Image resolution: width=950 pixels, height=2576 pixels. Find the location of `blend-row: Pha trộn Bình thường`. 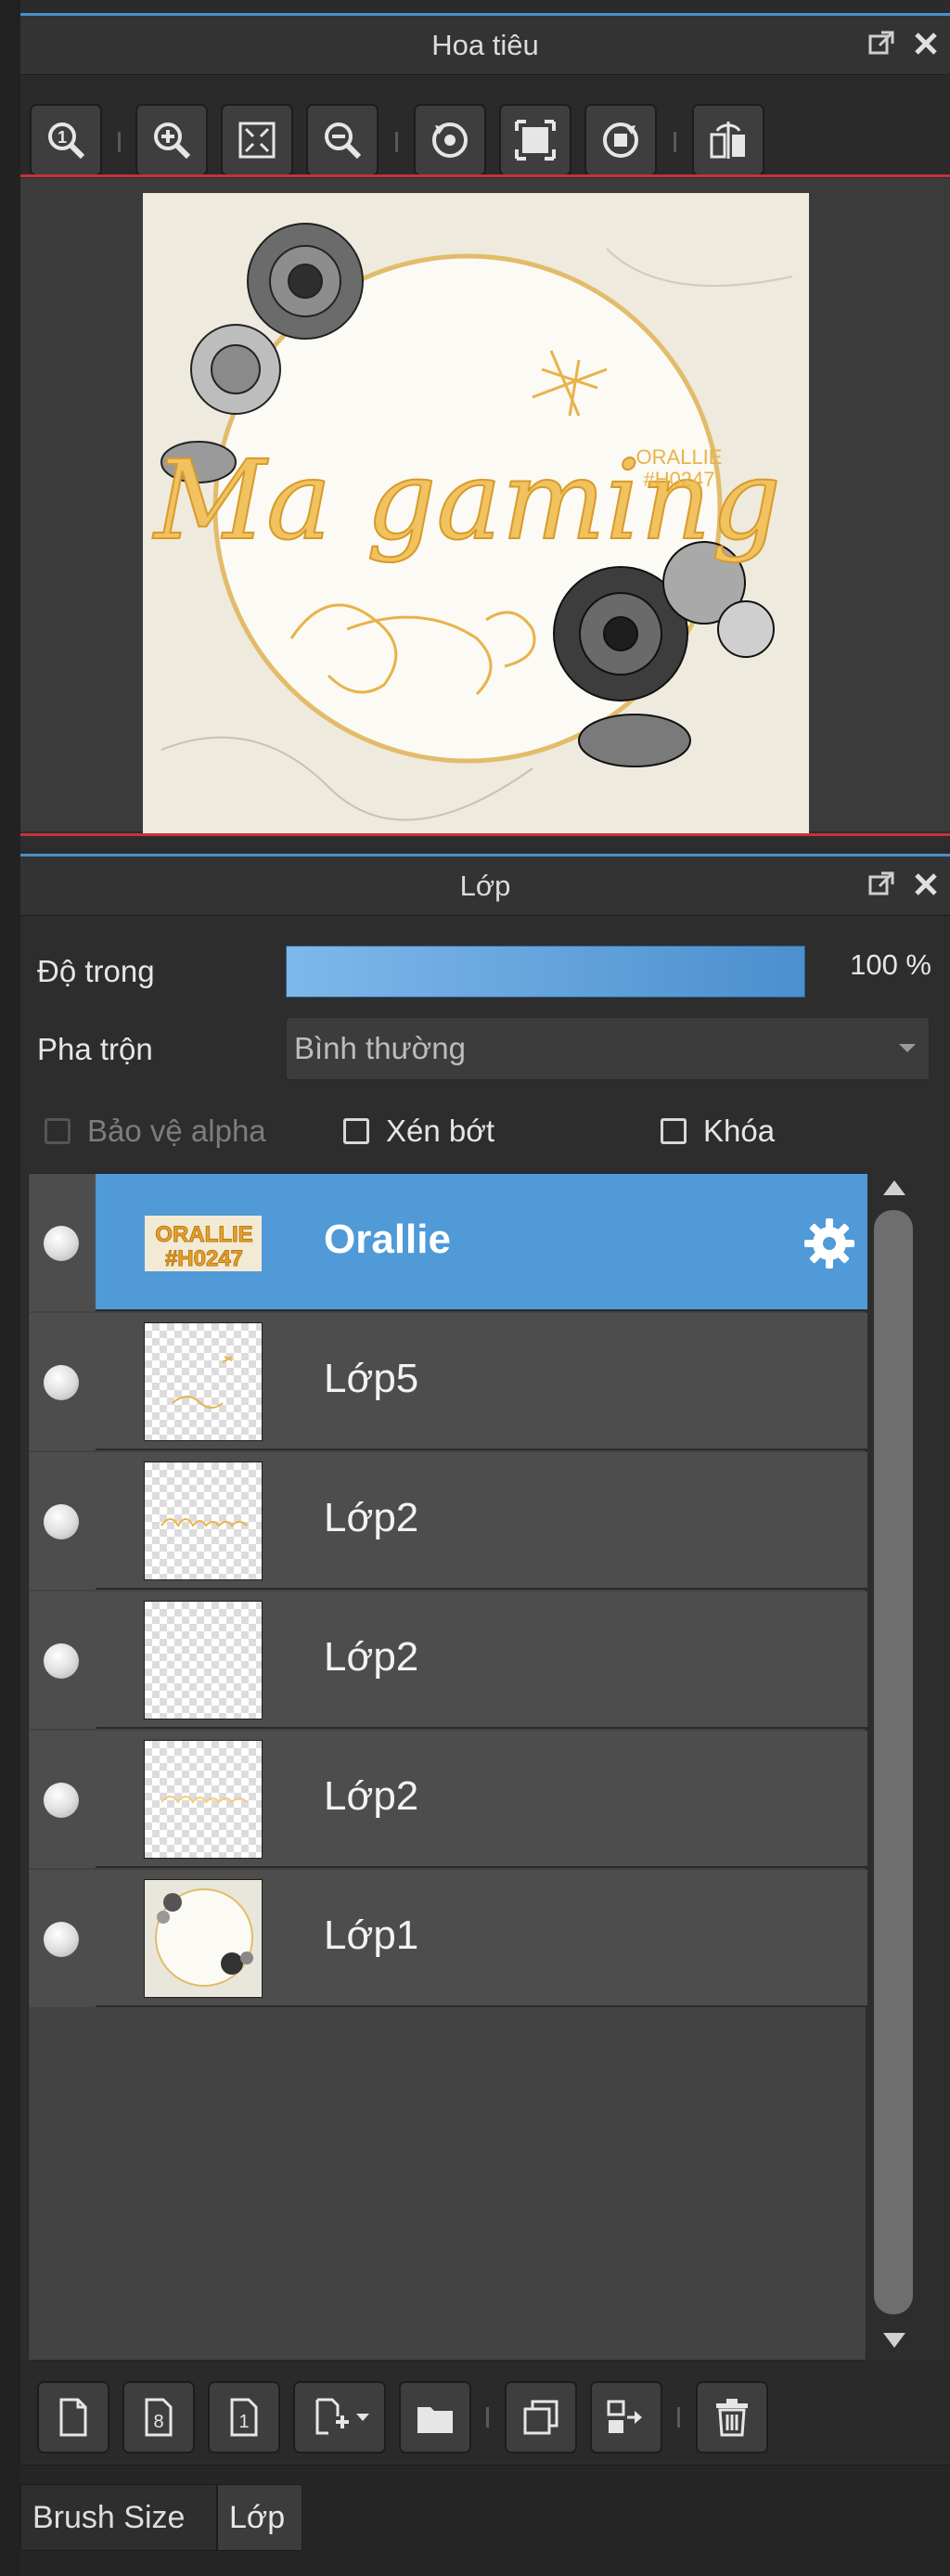

blend-row: Pha trộn Bình thường is located at coordinates (484, 1049).